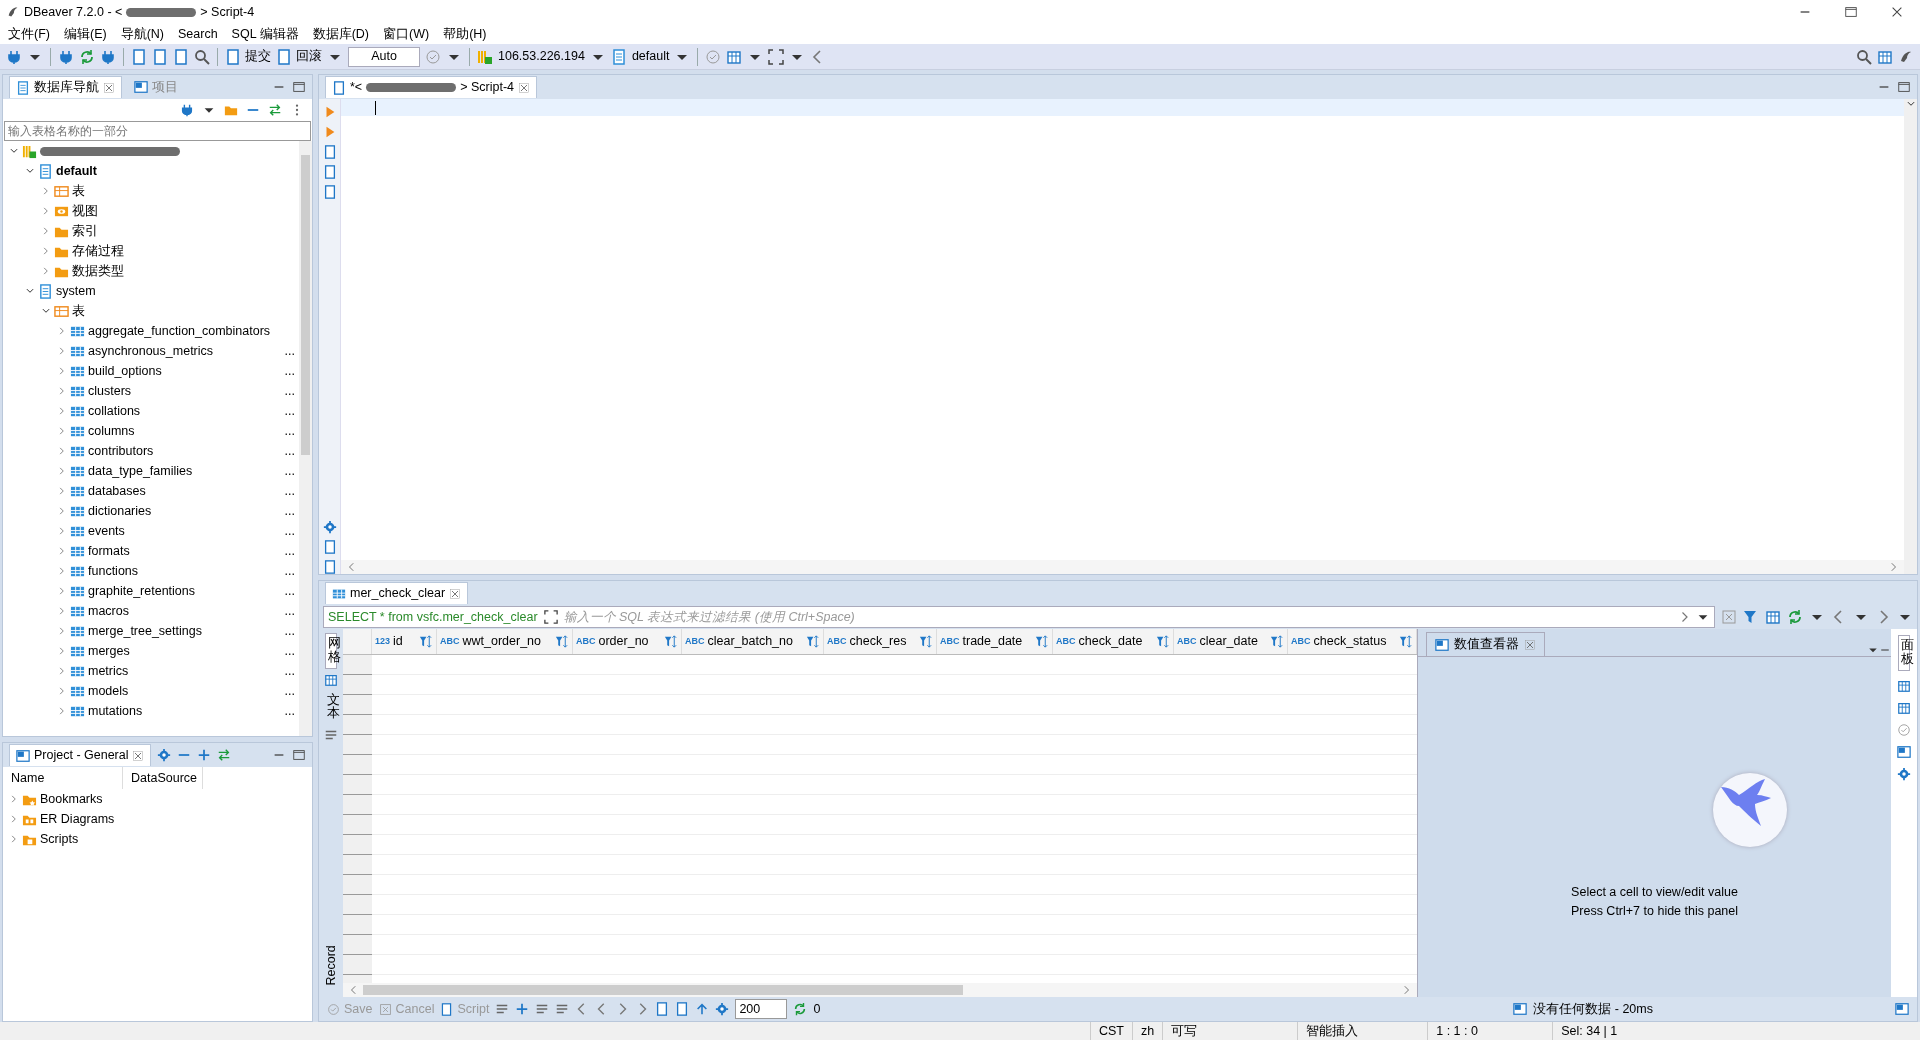 This screenshot has width=1920, height=1040. I want to click on tree-item: 视图, so click(85, 211).